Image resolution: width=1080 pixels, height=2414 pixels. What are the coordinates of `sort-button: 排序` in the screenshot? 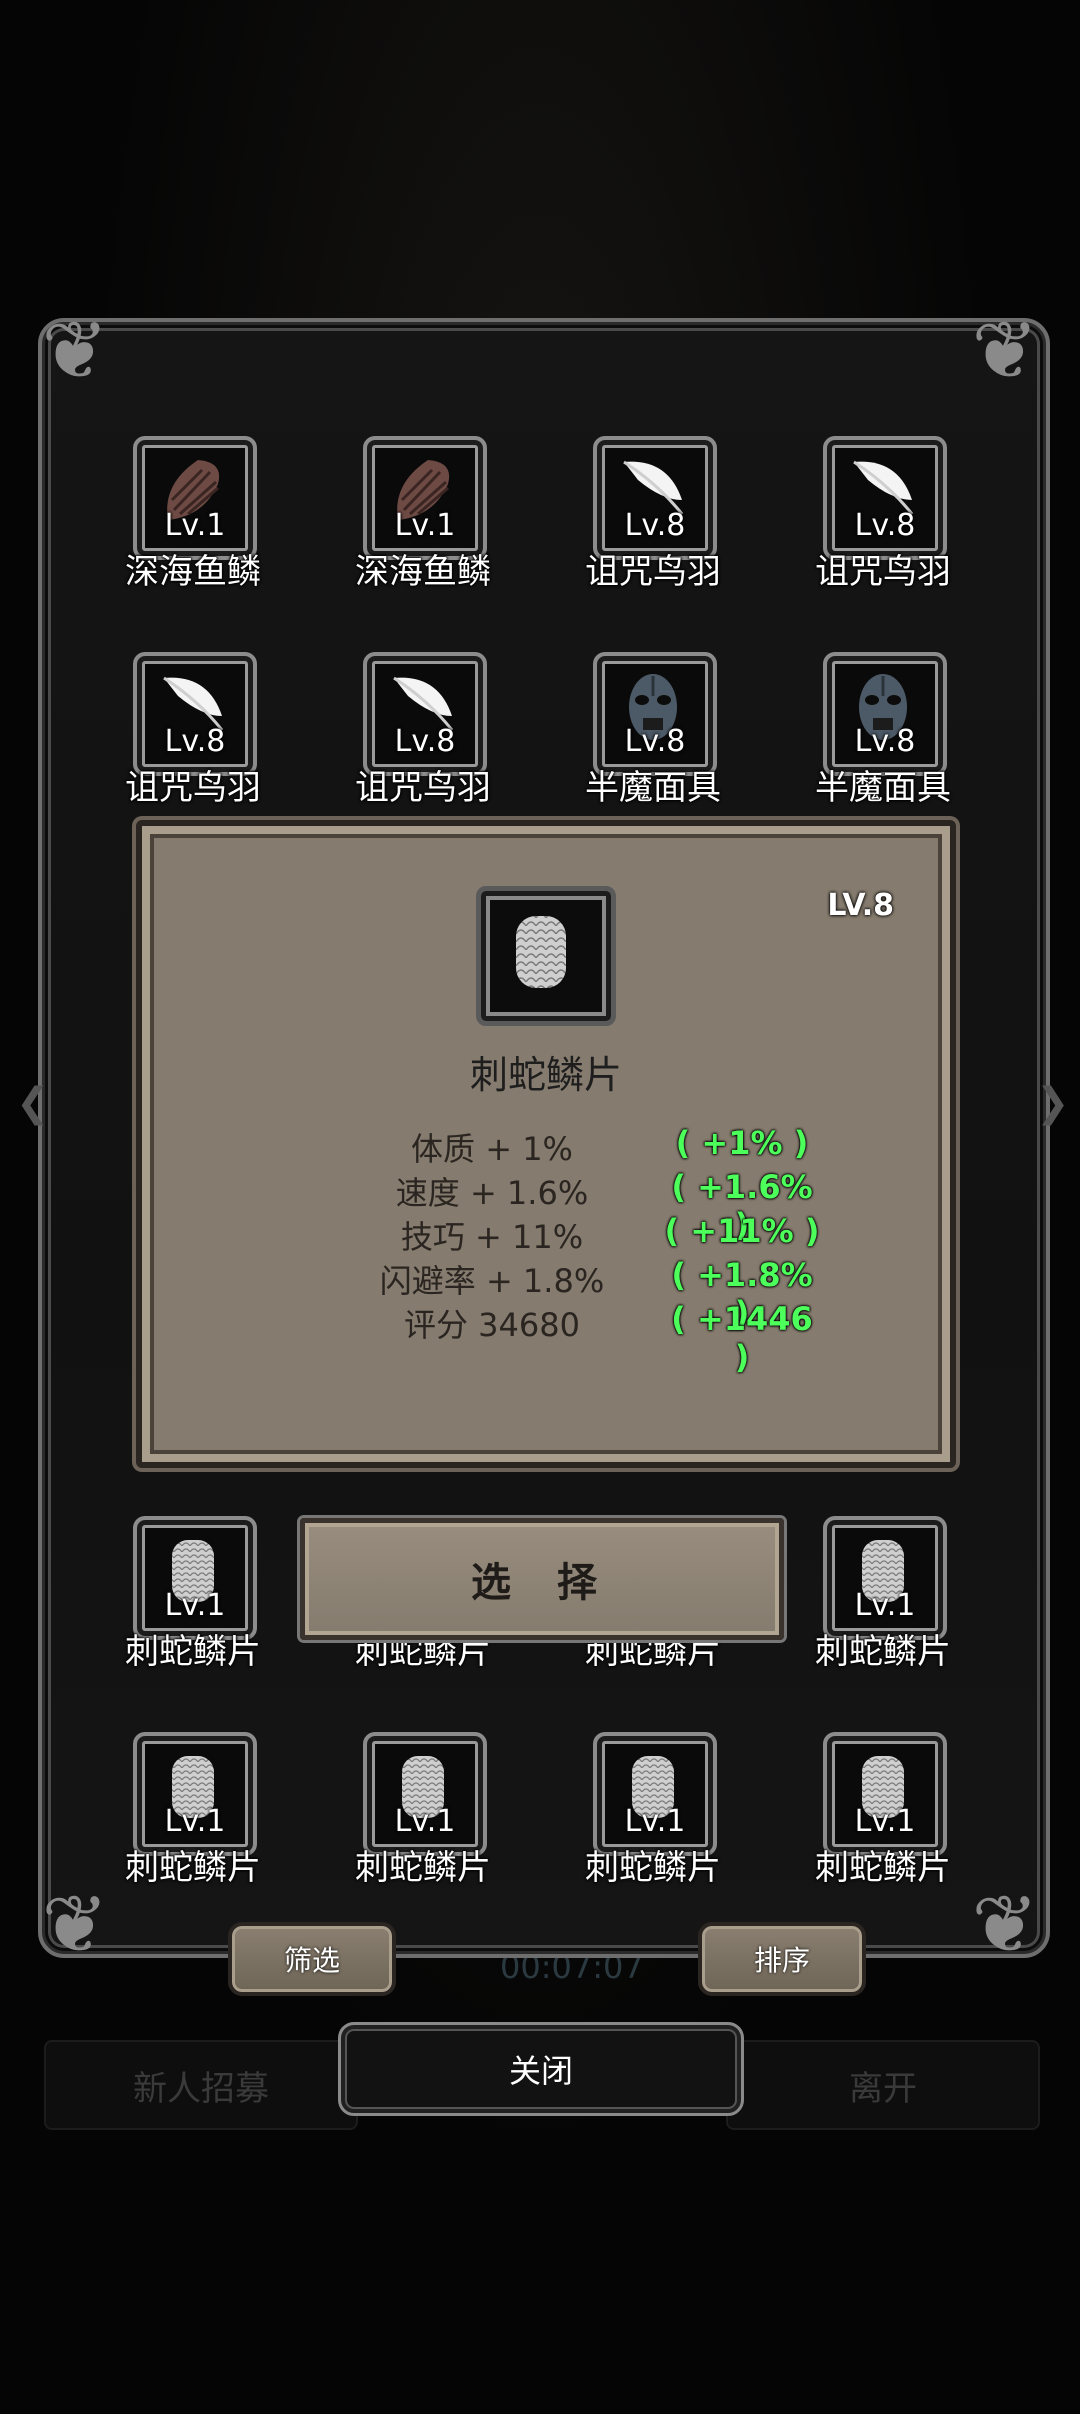 It's located at (782, 1959).